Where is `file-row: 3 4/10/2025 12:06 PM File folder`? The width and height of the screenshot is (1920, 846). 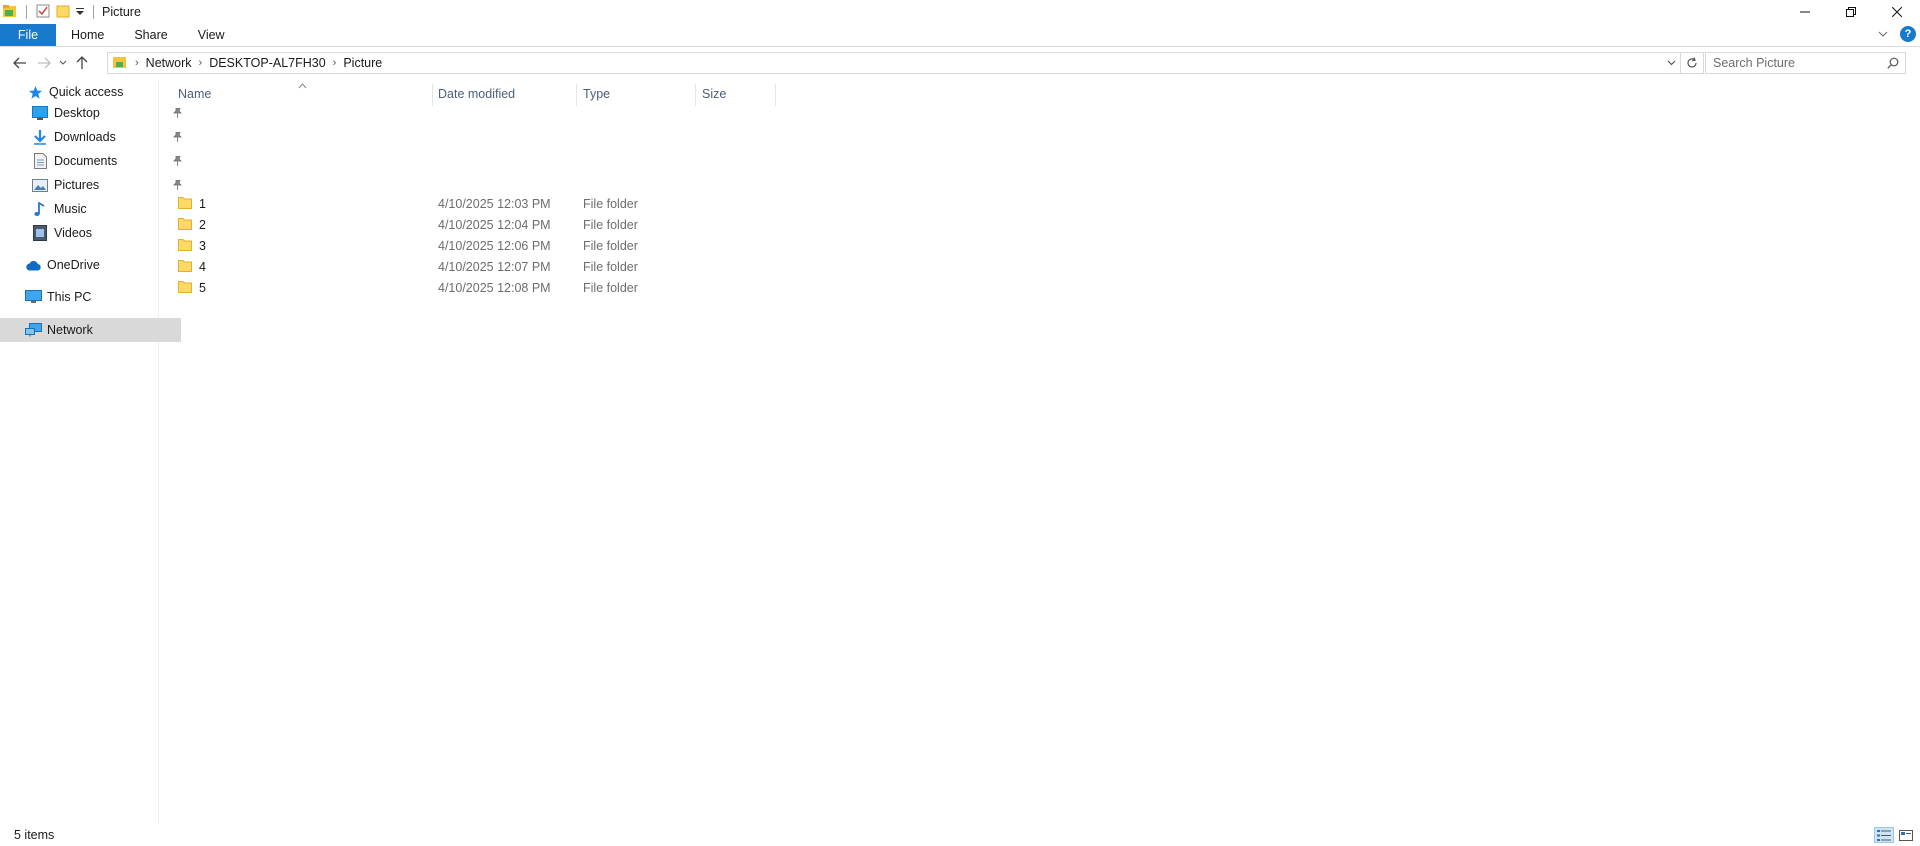 file-row: 3 4/10/2025 12:06 PM File folder is located at coordinates (469, 245).